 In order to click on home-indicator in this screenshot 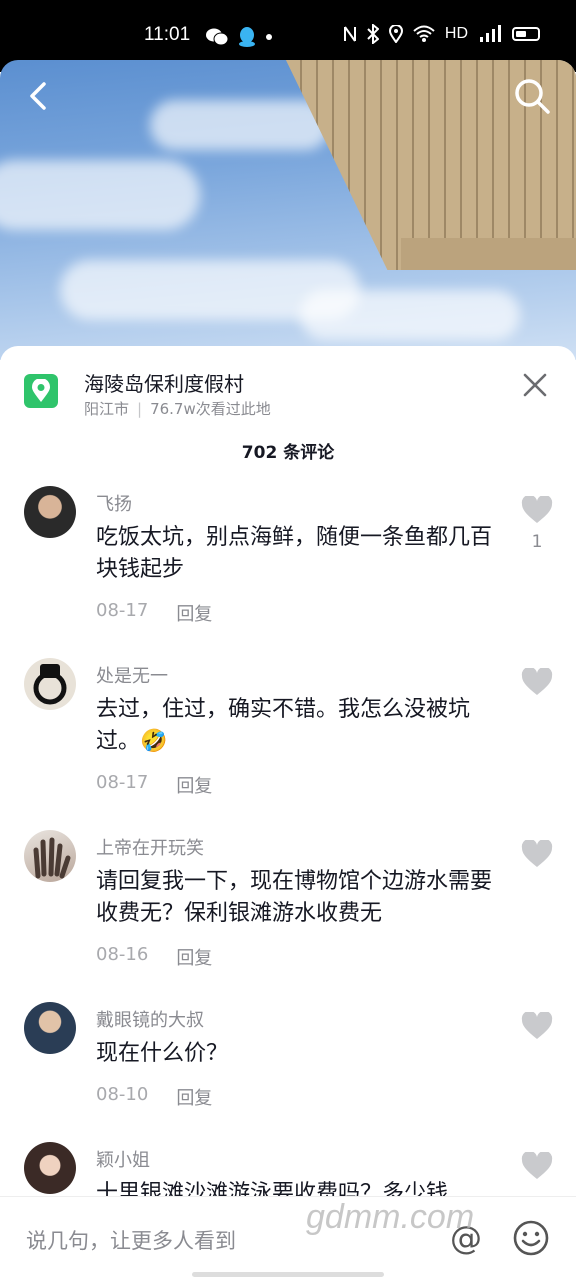, I will do `click(288, 1274)`.